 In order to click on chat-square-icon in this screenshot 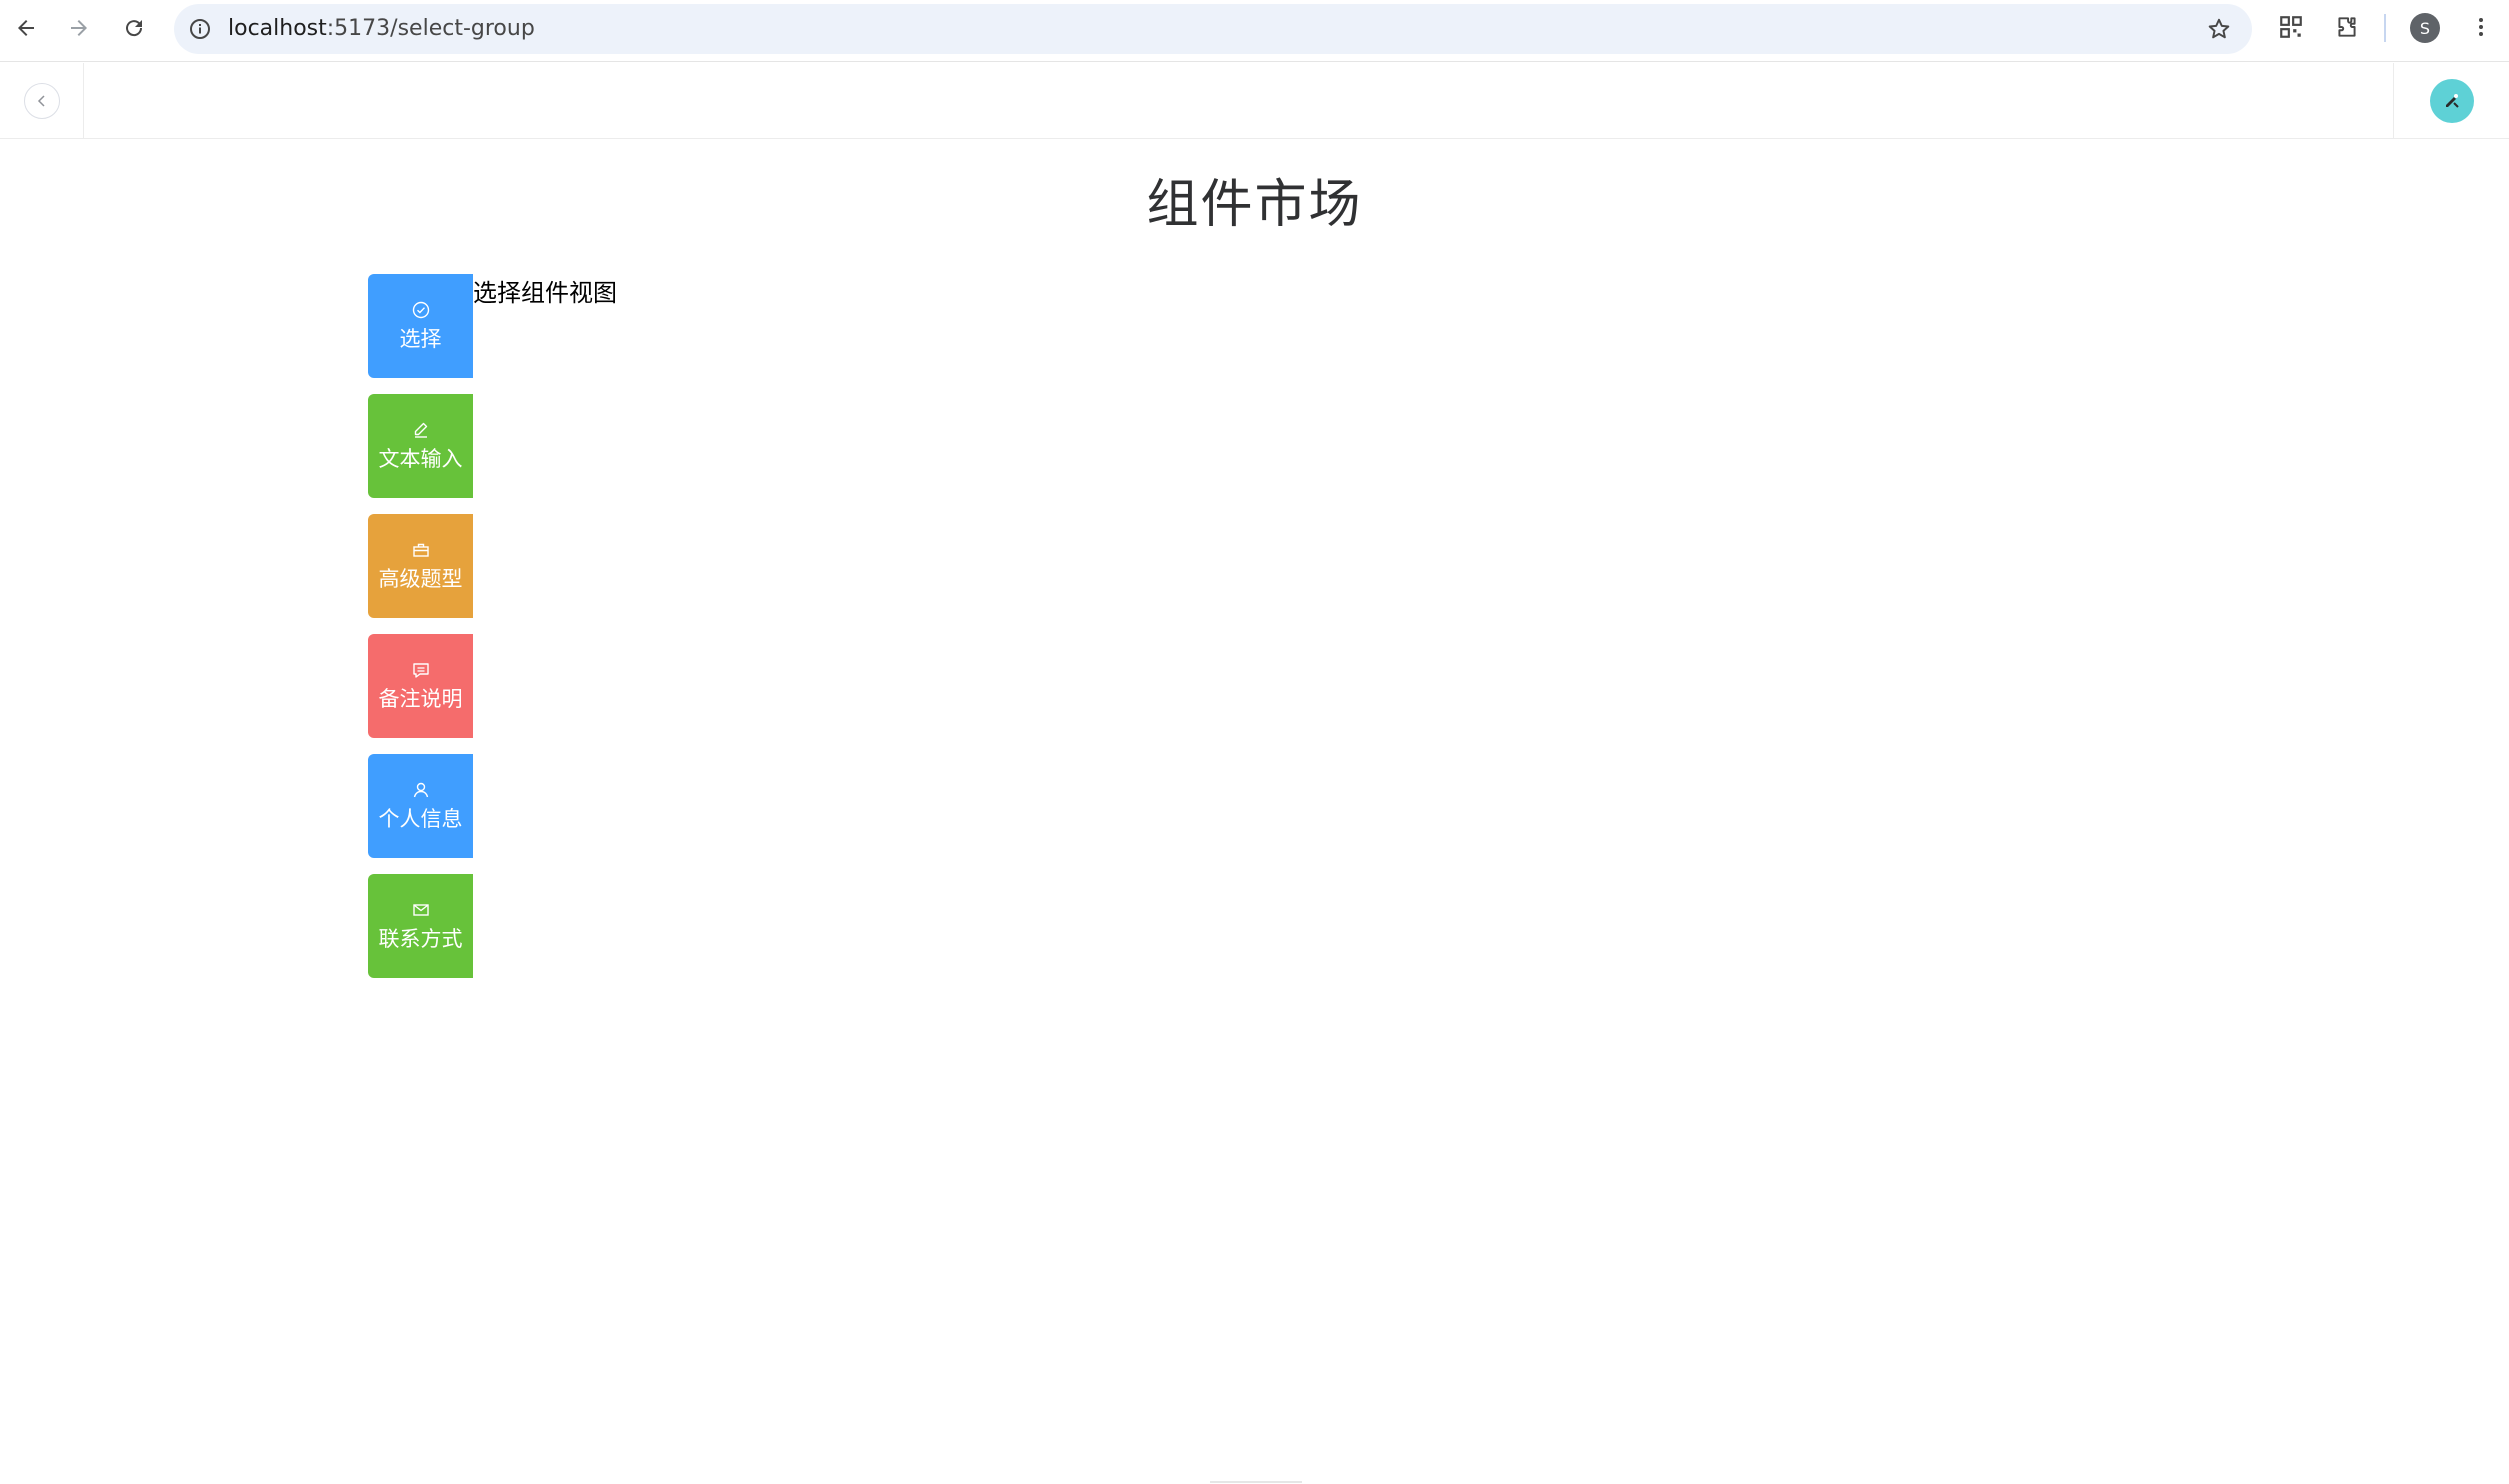, I will do `click(421, 670)`.